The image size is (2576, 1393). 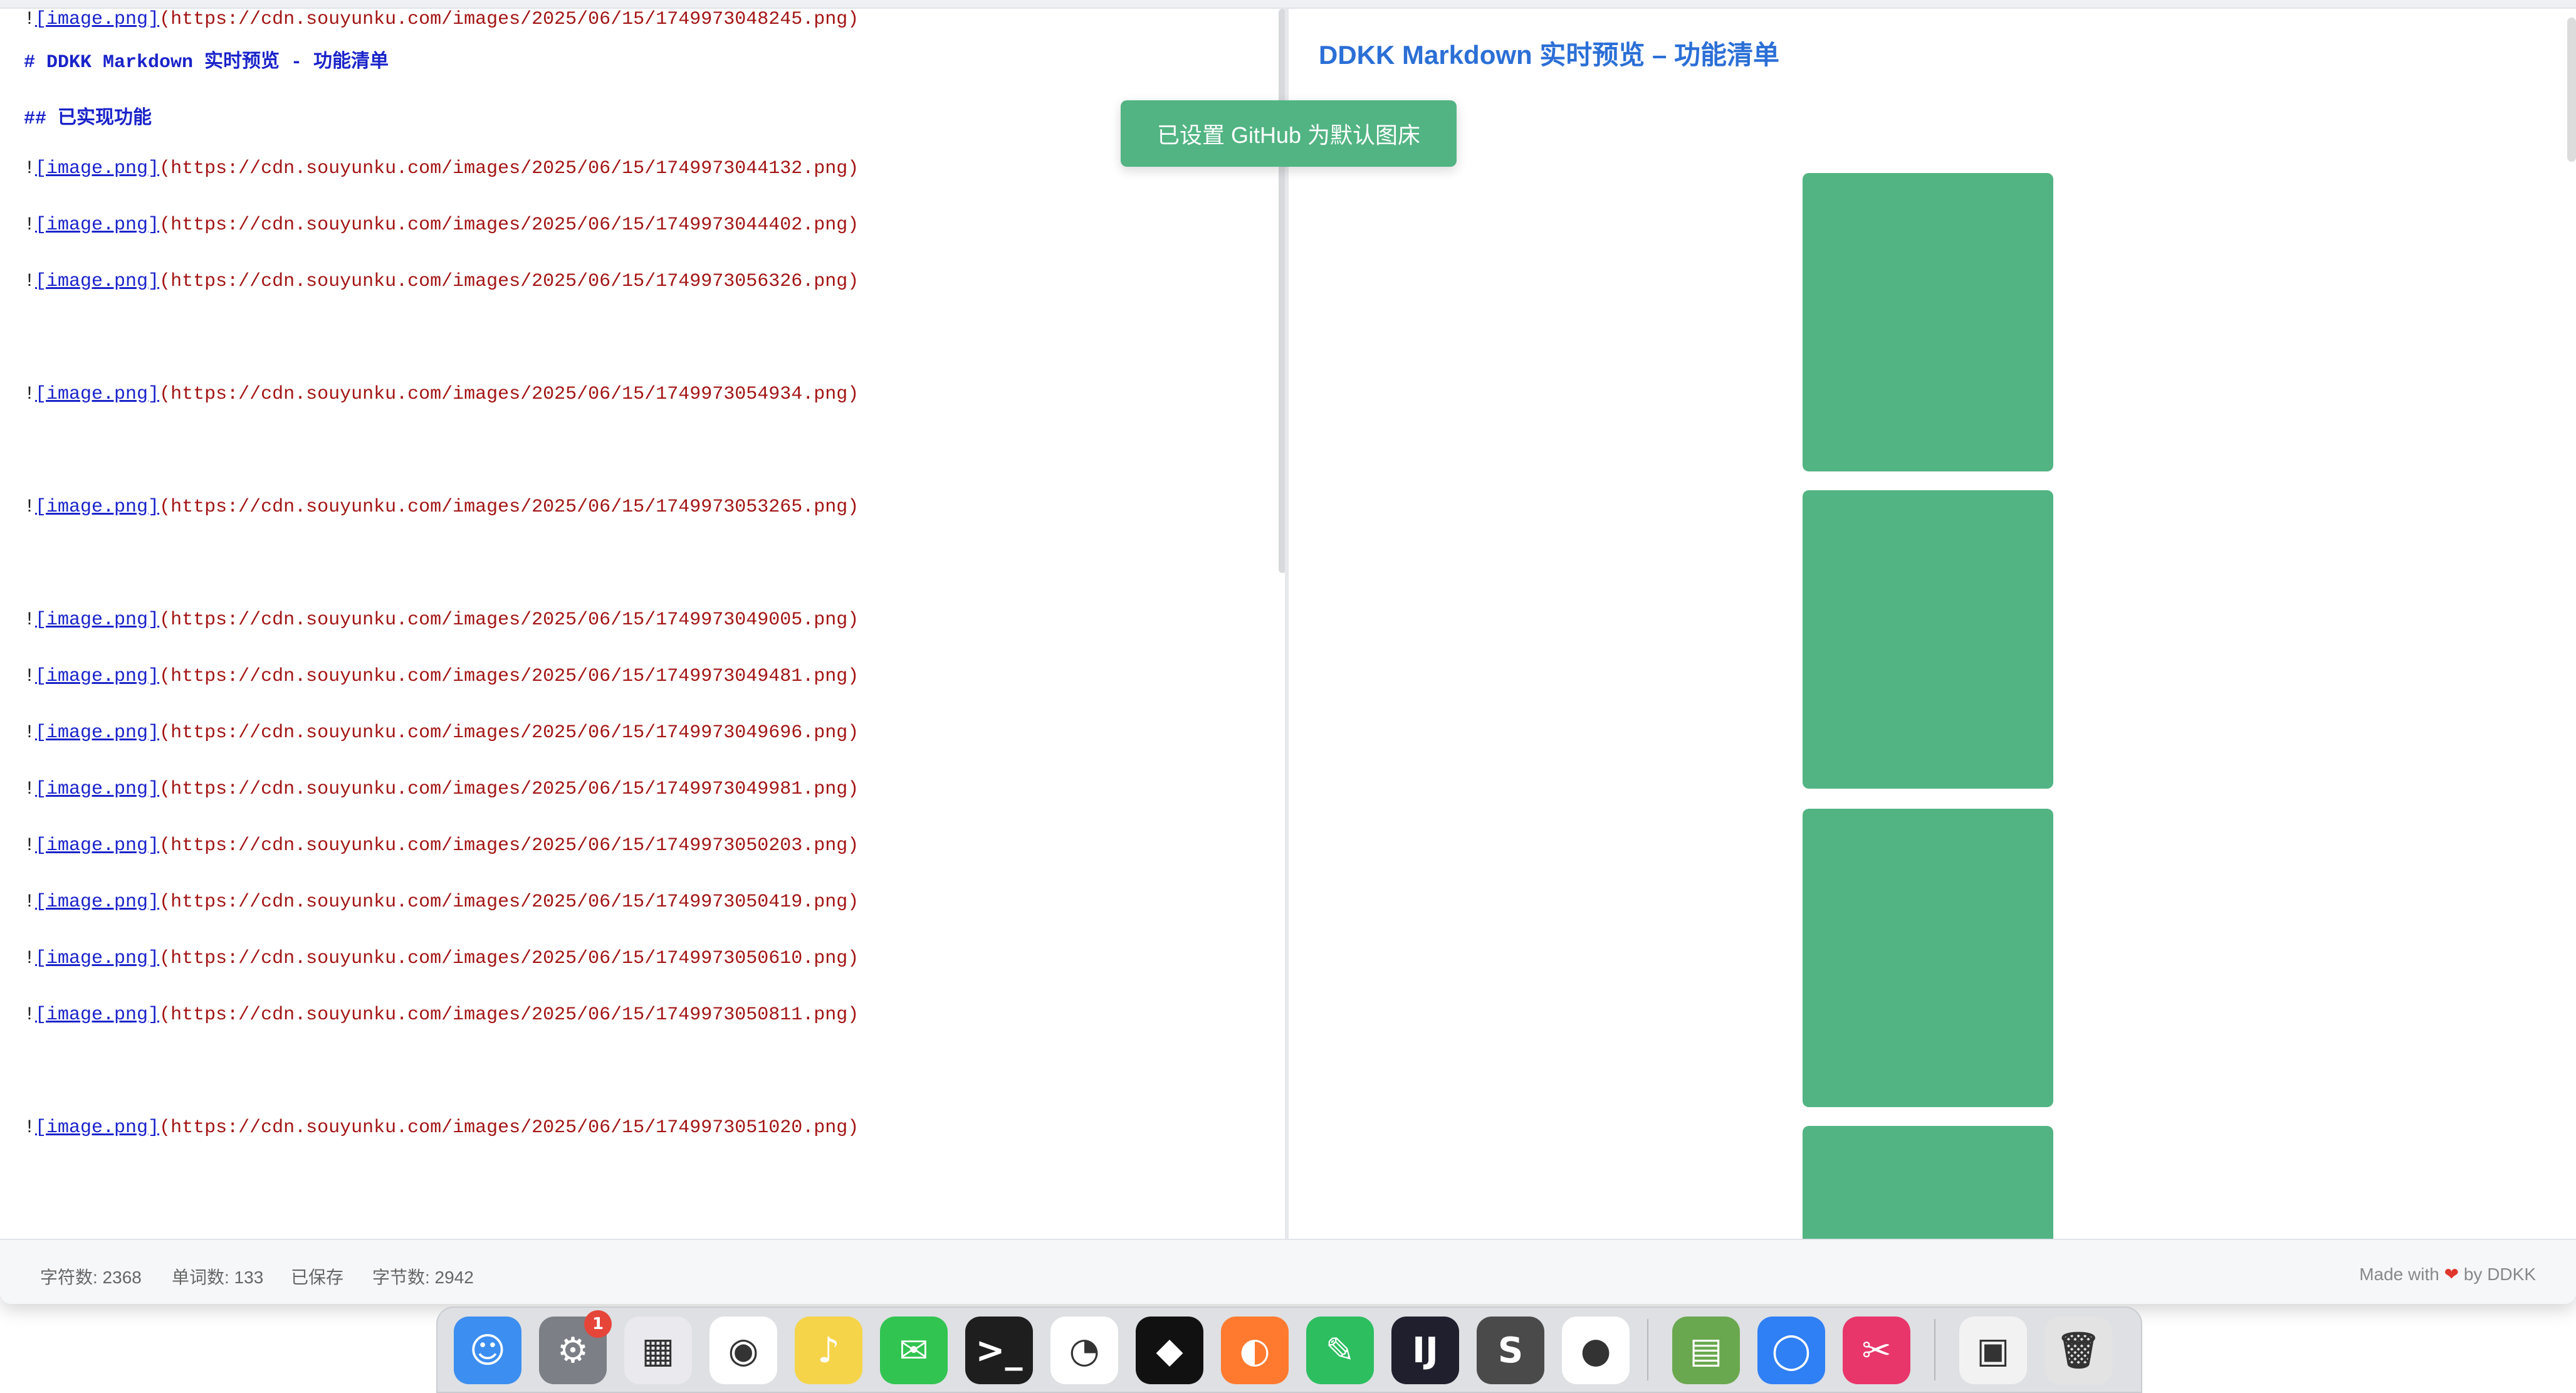 I want to click on chrome-icon: ◉, so click(x=743, y=1350).